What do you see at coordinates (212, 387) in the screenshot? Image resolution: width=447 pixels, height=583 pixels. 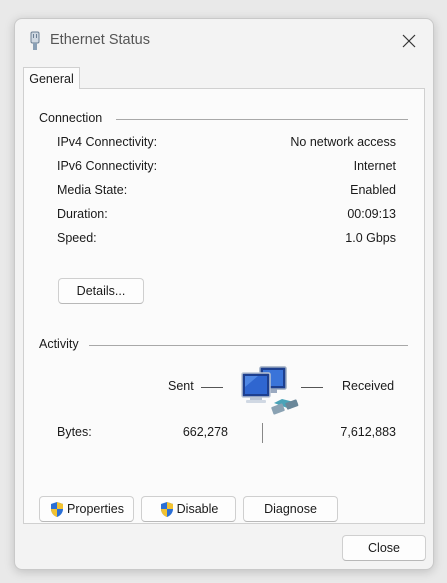 I see `sent-line` at bounding box center [212, 387].